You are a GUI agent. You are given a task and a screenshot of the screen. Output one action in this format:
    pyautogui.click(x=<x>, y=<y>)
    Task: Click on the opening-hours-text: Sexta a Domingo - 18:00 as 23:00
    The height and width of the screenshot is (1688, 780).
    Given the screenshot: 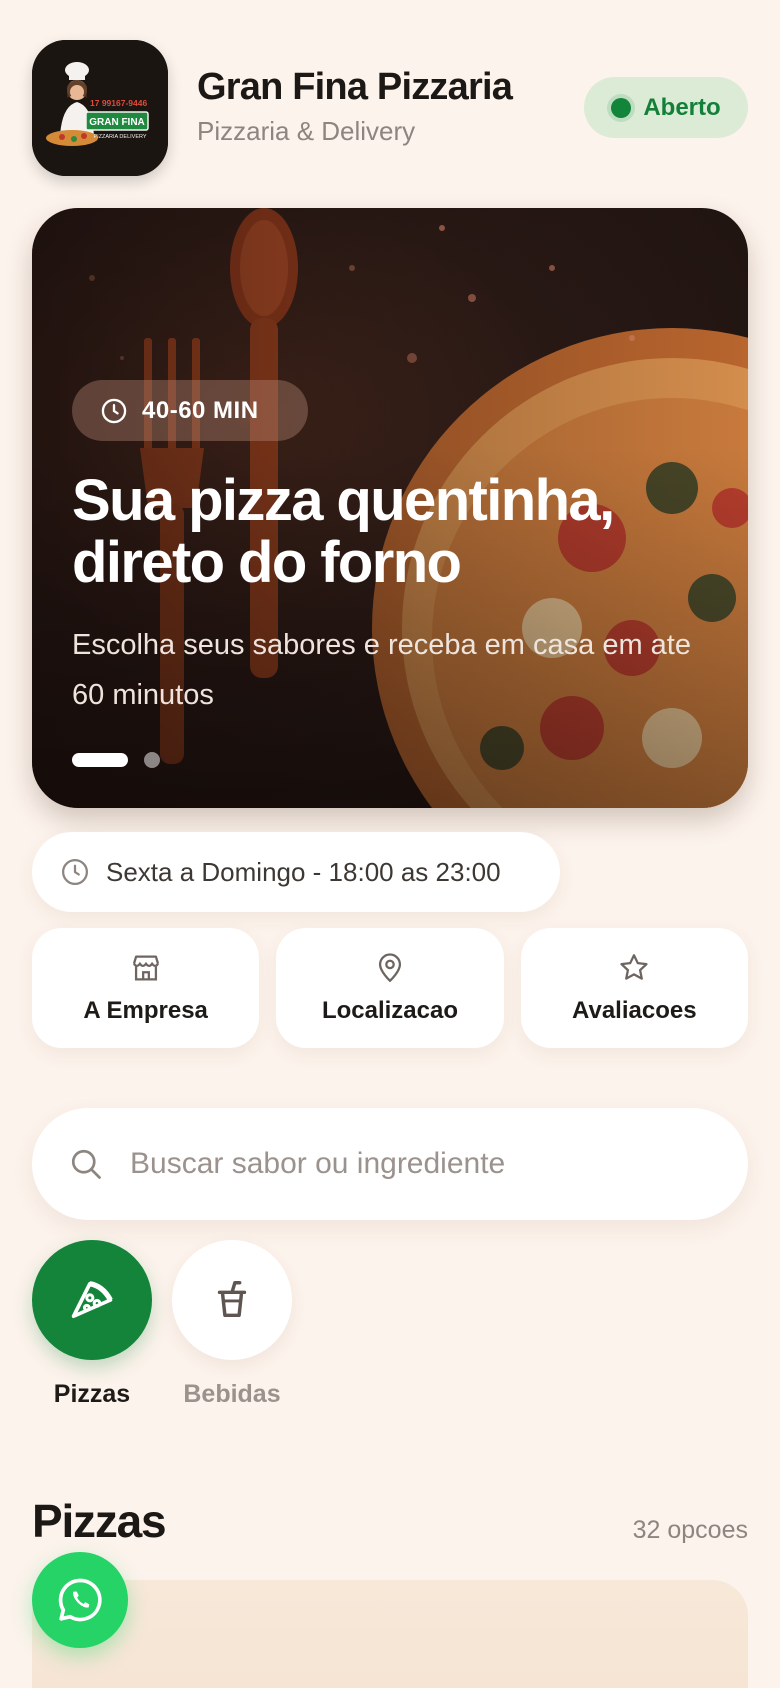 What is the action you would take?
    pyautogui.click(x=303, y=871)
    